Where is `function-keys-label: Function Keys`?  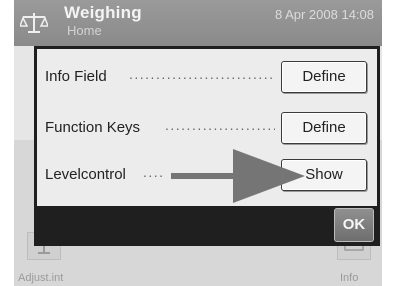 function-keys-label: Function Keys is located at coordinates (93, 127).